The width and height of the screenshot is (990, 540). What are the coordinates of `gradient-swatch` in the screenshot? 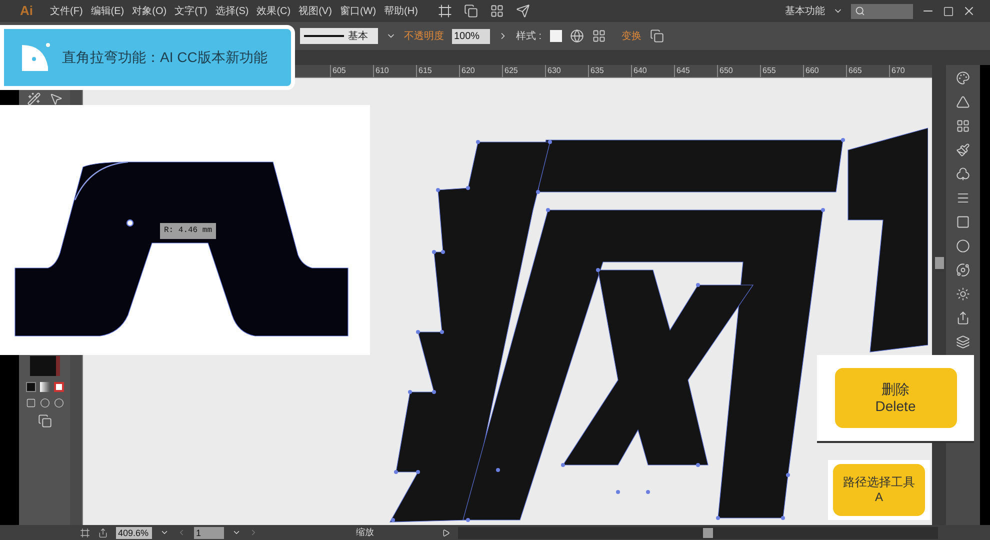 It's located at (45, 387).